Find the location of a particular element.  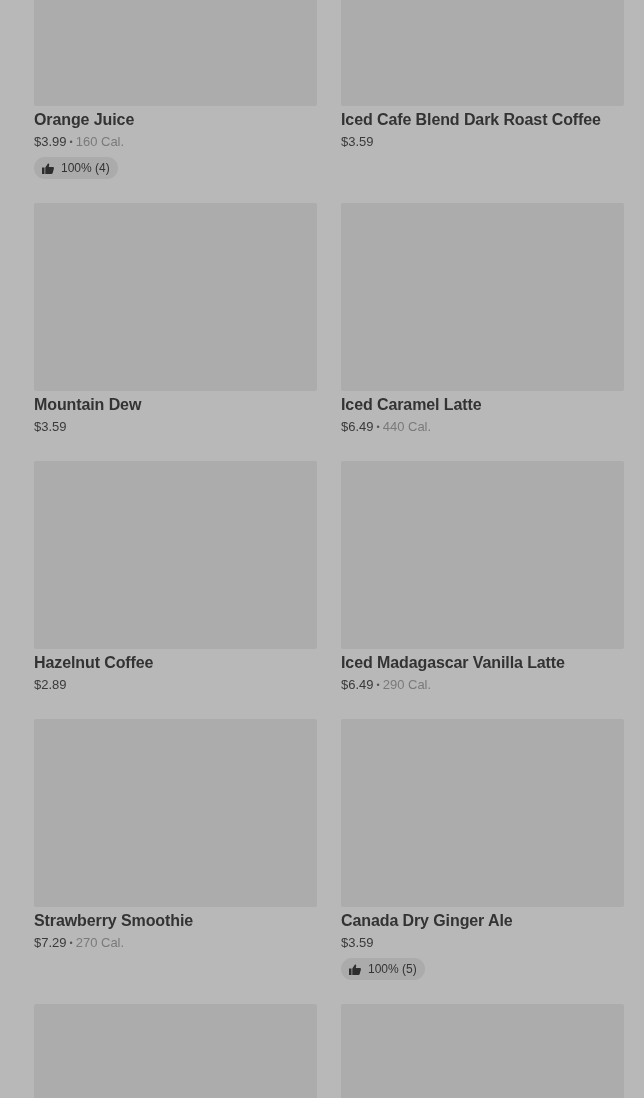

product-name: Strawberry Smoothie is located at coordinates (114, 921).